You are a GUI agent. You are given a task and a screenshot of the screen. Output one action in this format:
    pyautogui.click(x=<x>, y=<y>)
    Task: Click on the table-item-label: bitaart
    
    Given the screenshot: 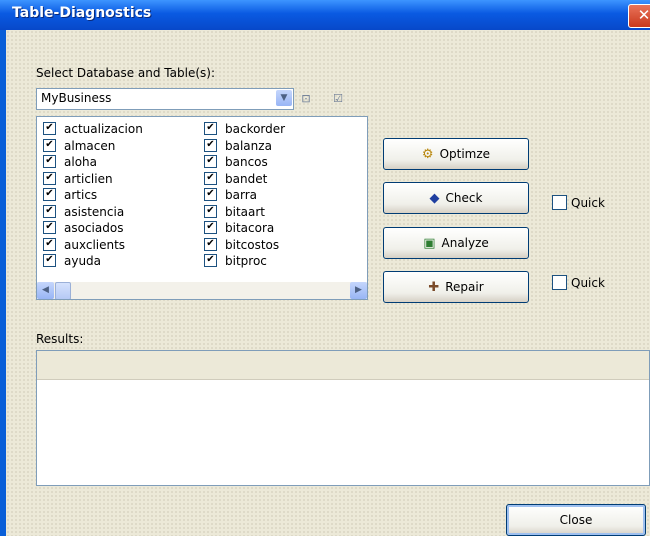 What is the action you would take?
    pyautogui.click(x=245, y=211)
    